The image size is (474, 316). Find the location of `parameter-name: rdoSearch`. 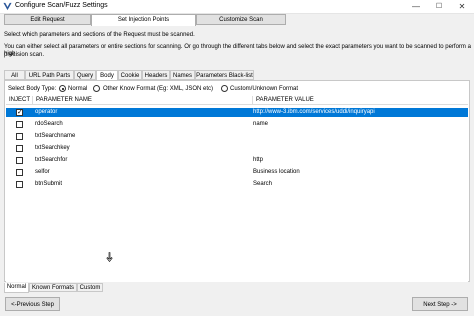

parameter-name: rdoSearch is located at coordinates (49, 124).